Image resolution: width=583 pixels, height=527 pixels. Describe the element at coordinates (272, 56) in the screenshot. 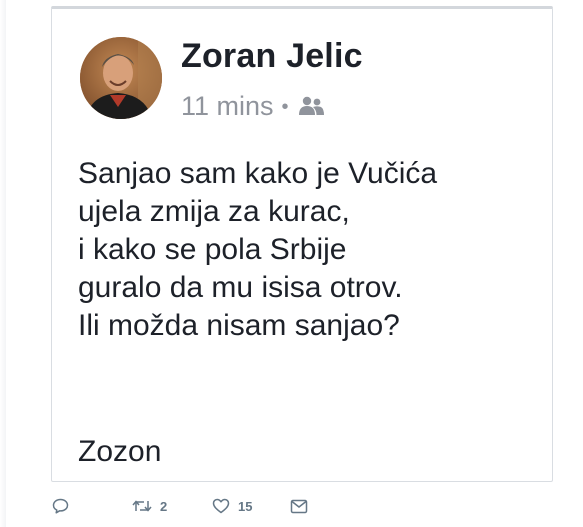

I see `author-name: Zoran Jelic` at that location.